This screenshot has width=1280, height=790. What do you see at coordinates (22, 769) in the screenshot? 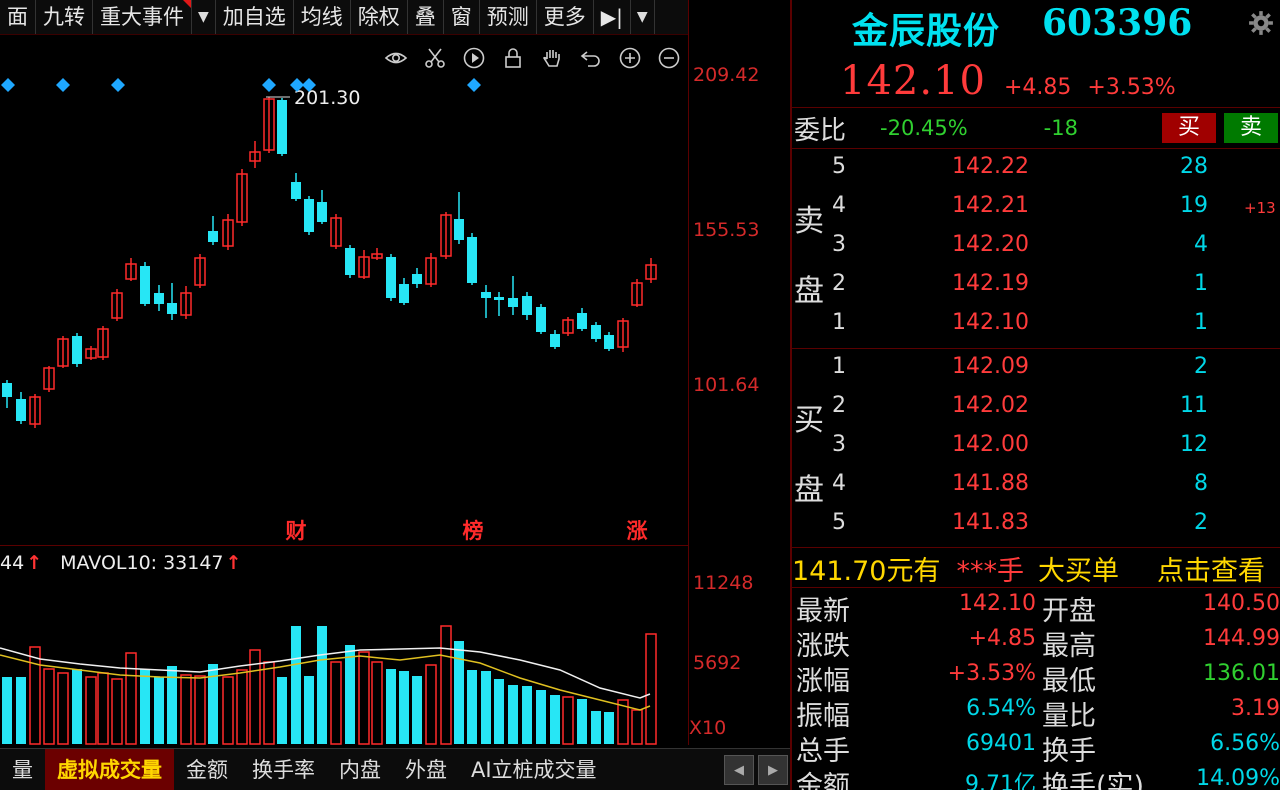
I see `indicator-tab: 量` at bounding box center [22, 769].